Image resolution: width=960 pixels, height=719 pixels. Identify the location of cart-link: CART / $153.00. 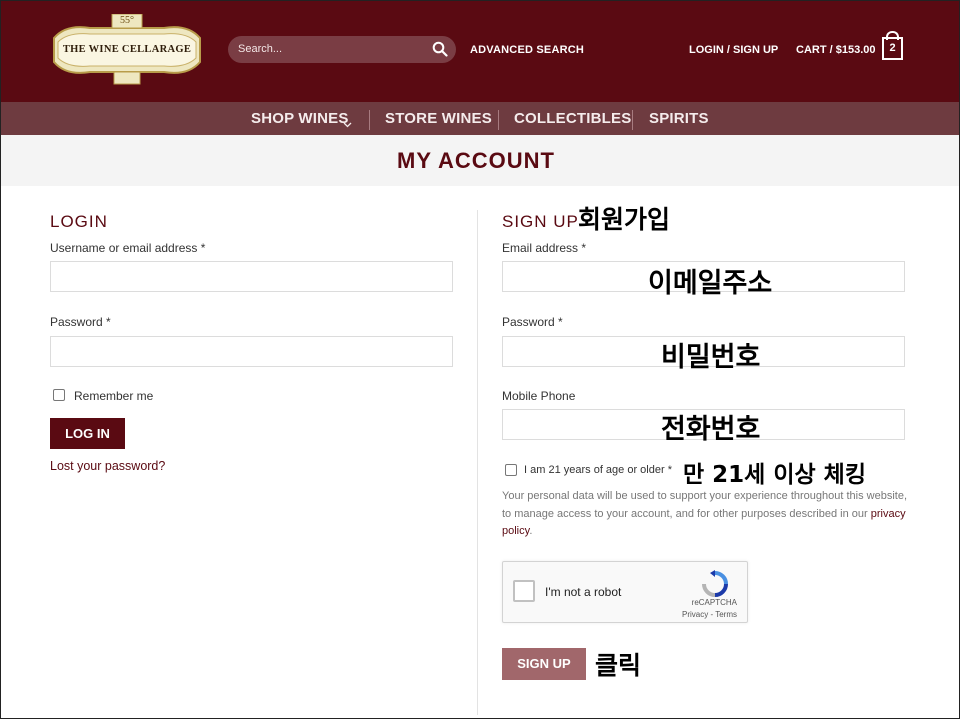
(835, 50).